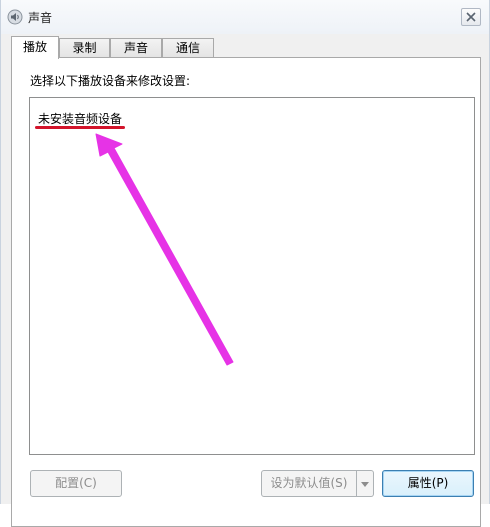 This screenshot has height=527, width=490. I want to click on close-icon, so click(471, 17).